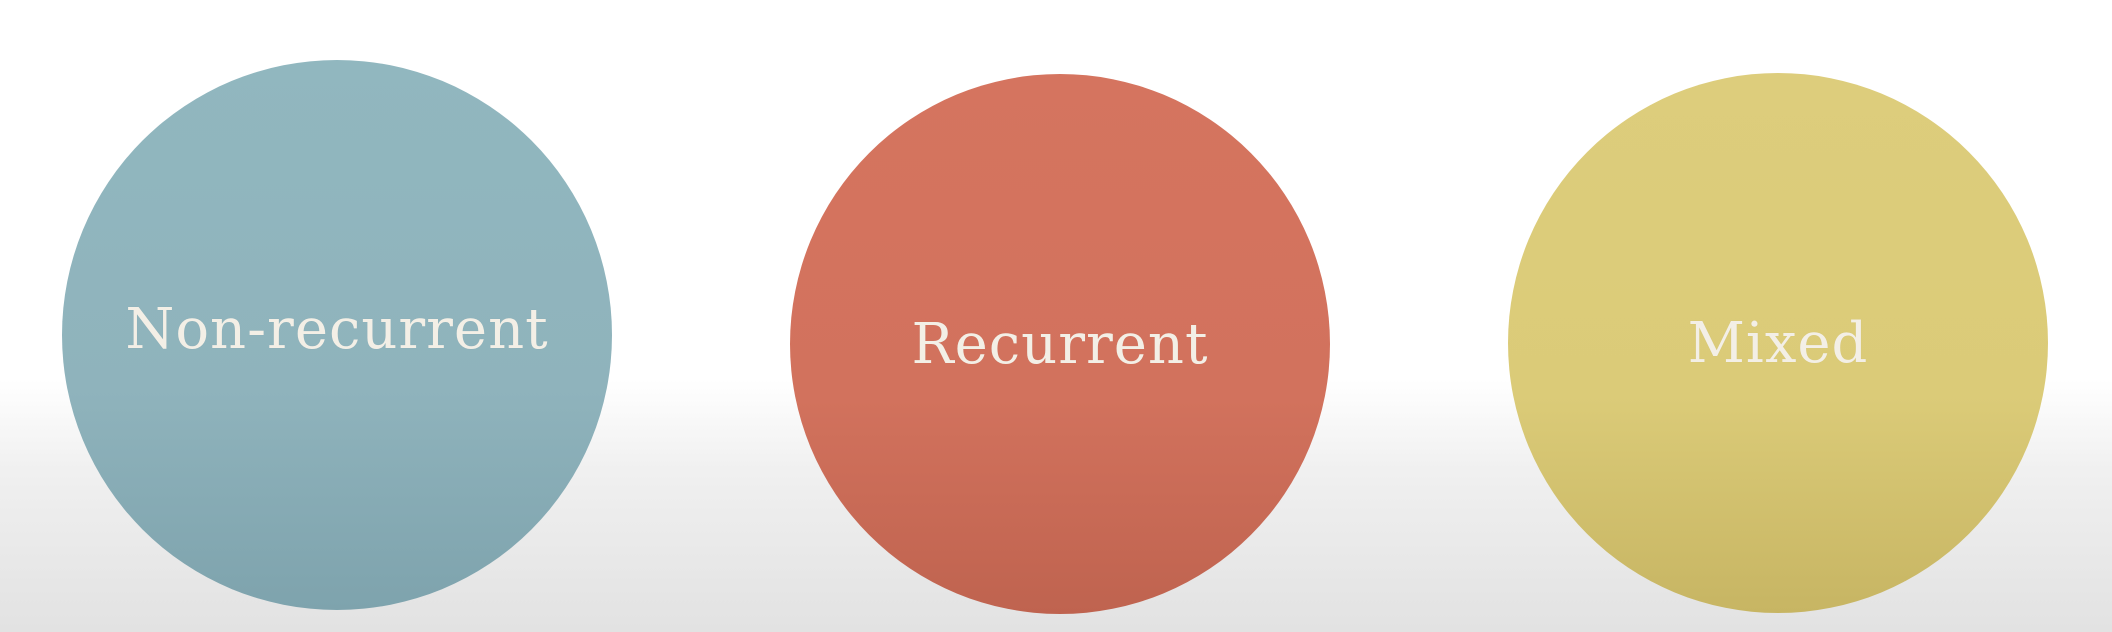  I want to click on recurrent-label: Recurrent, so click(1060, 344).